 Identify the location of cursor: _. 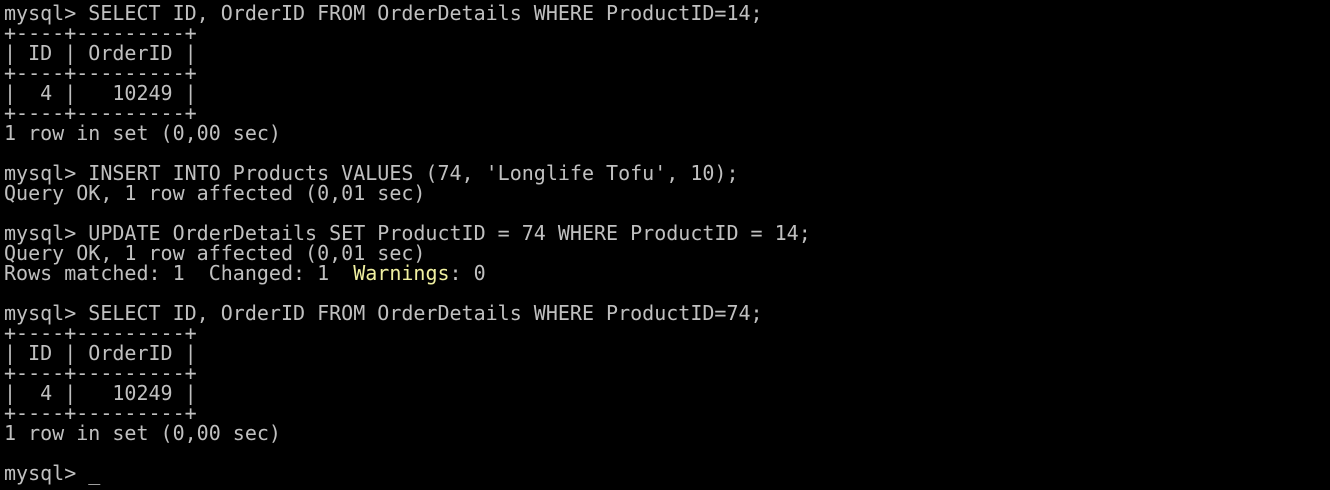
(94, 473).